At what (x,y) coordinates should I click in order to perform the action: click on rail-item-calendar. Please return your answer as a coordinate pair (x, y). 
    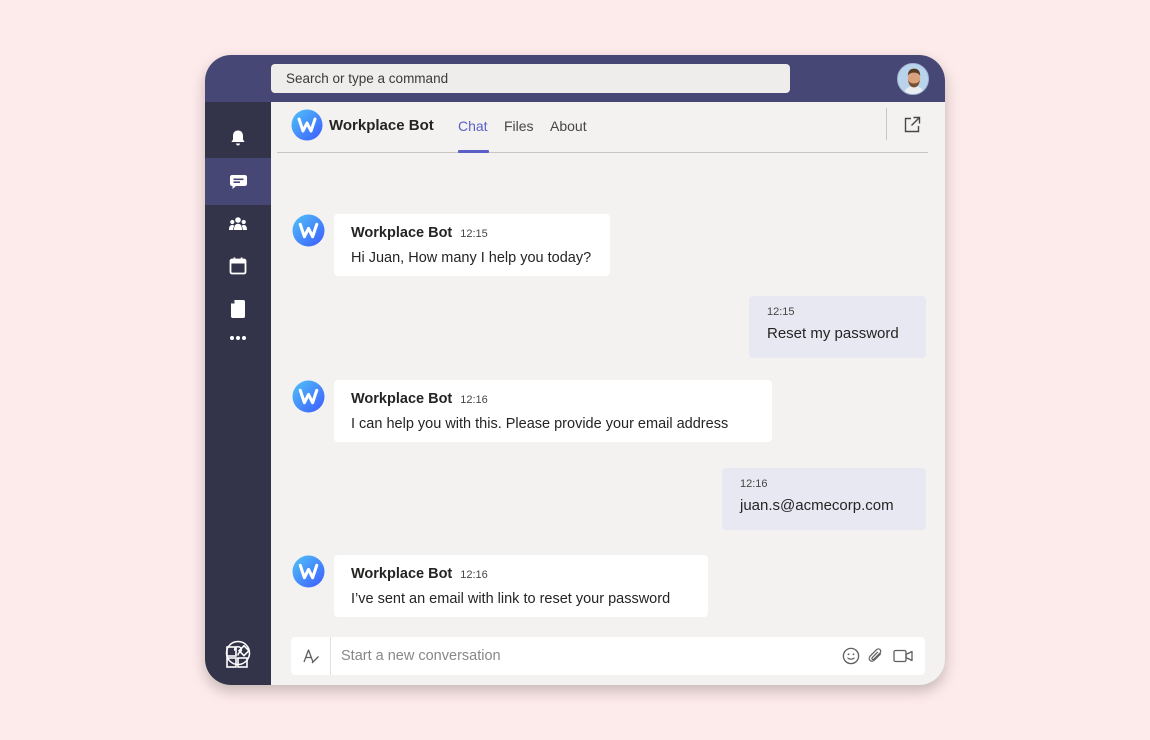
    Looking at the image, I should click on (238, 266).